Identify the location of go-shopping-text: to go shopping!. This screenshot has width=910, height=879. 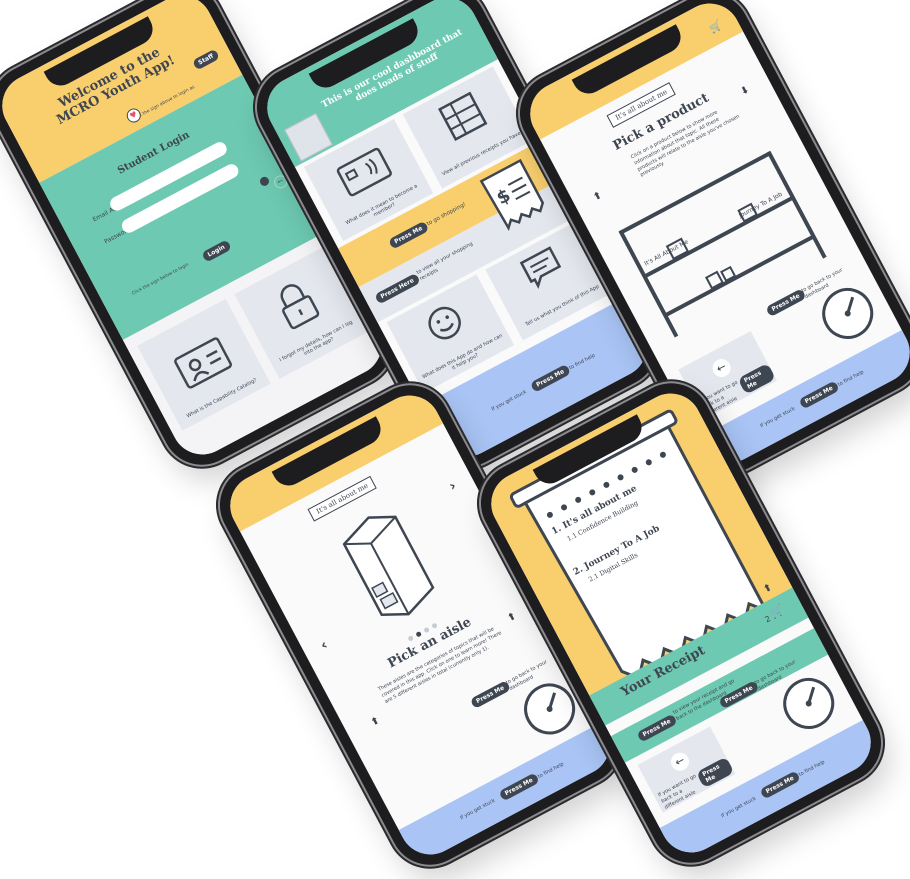
(447, 214).